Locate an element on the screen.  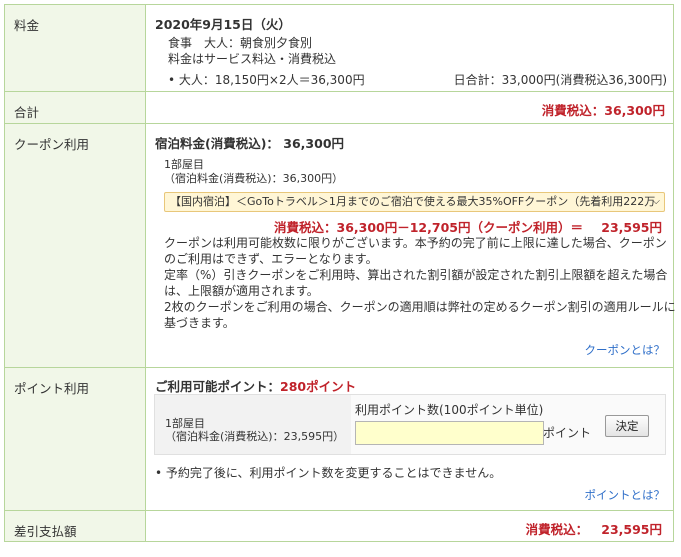
fee-label: 料金 is located at coordinates (75, 48).